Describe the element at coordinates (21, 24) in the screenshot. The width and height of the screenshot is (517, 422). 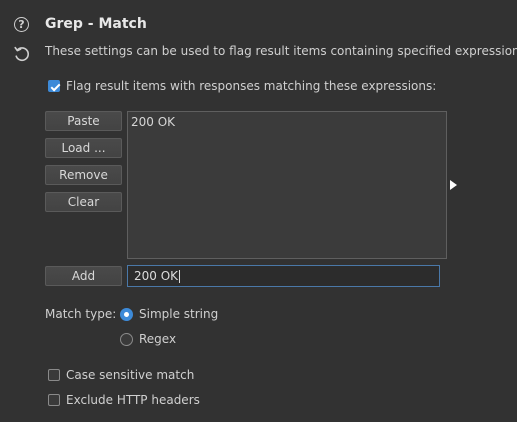
I see `help-icon: ?` at that location.